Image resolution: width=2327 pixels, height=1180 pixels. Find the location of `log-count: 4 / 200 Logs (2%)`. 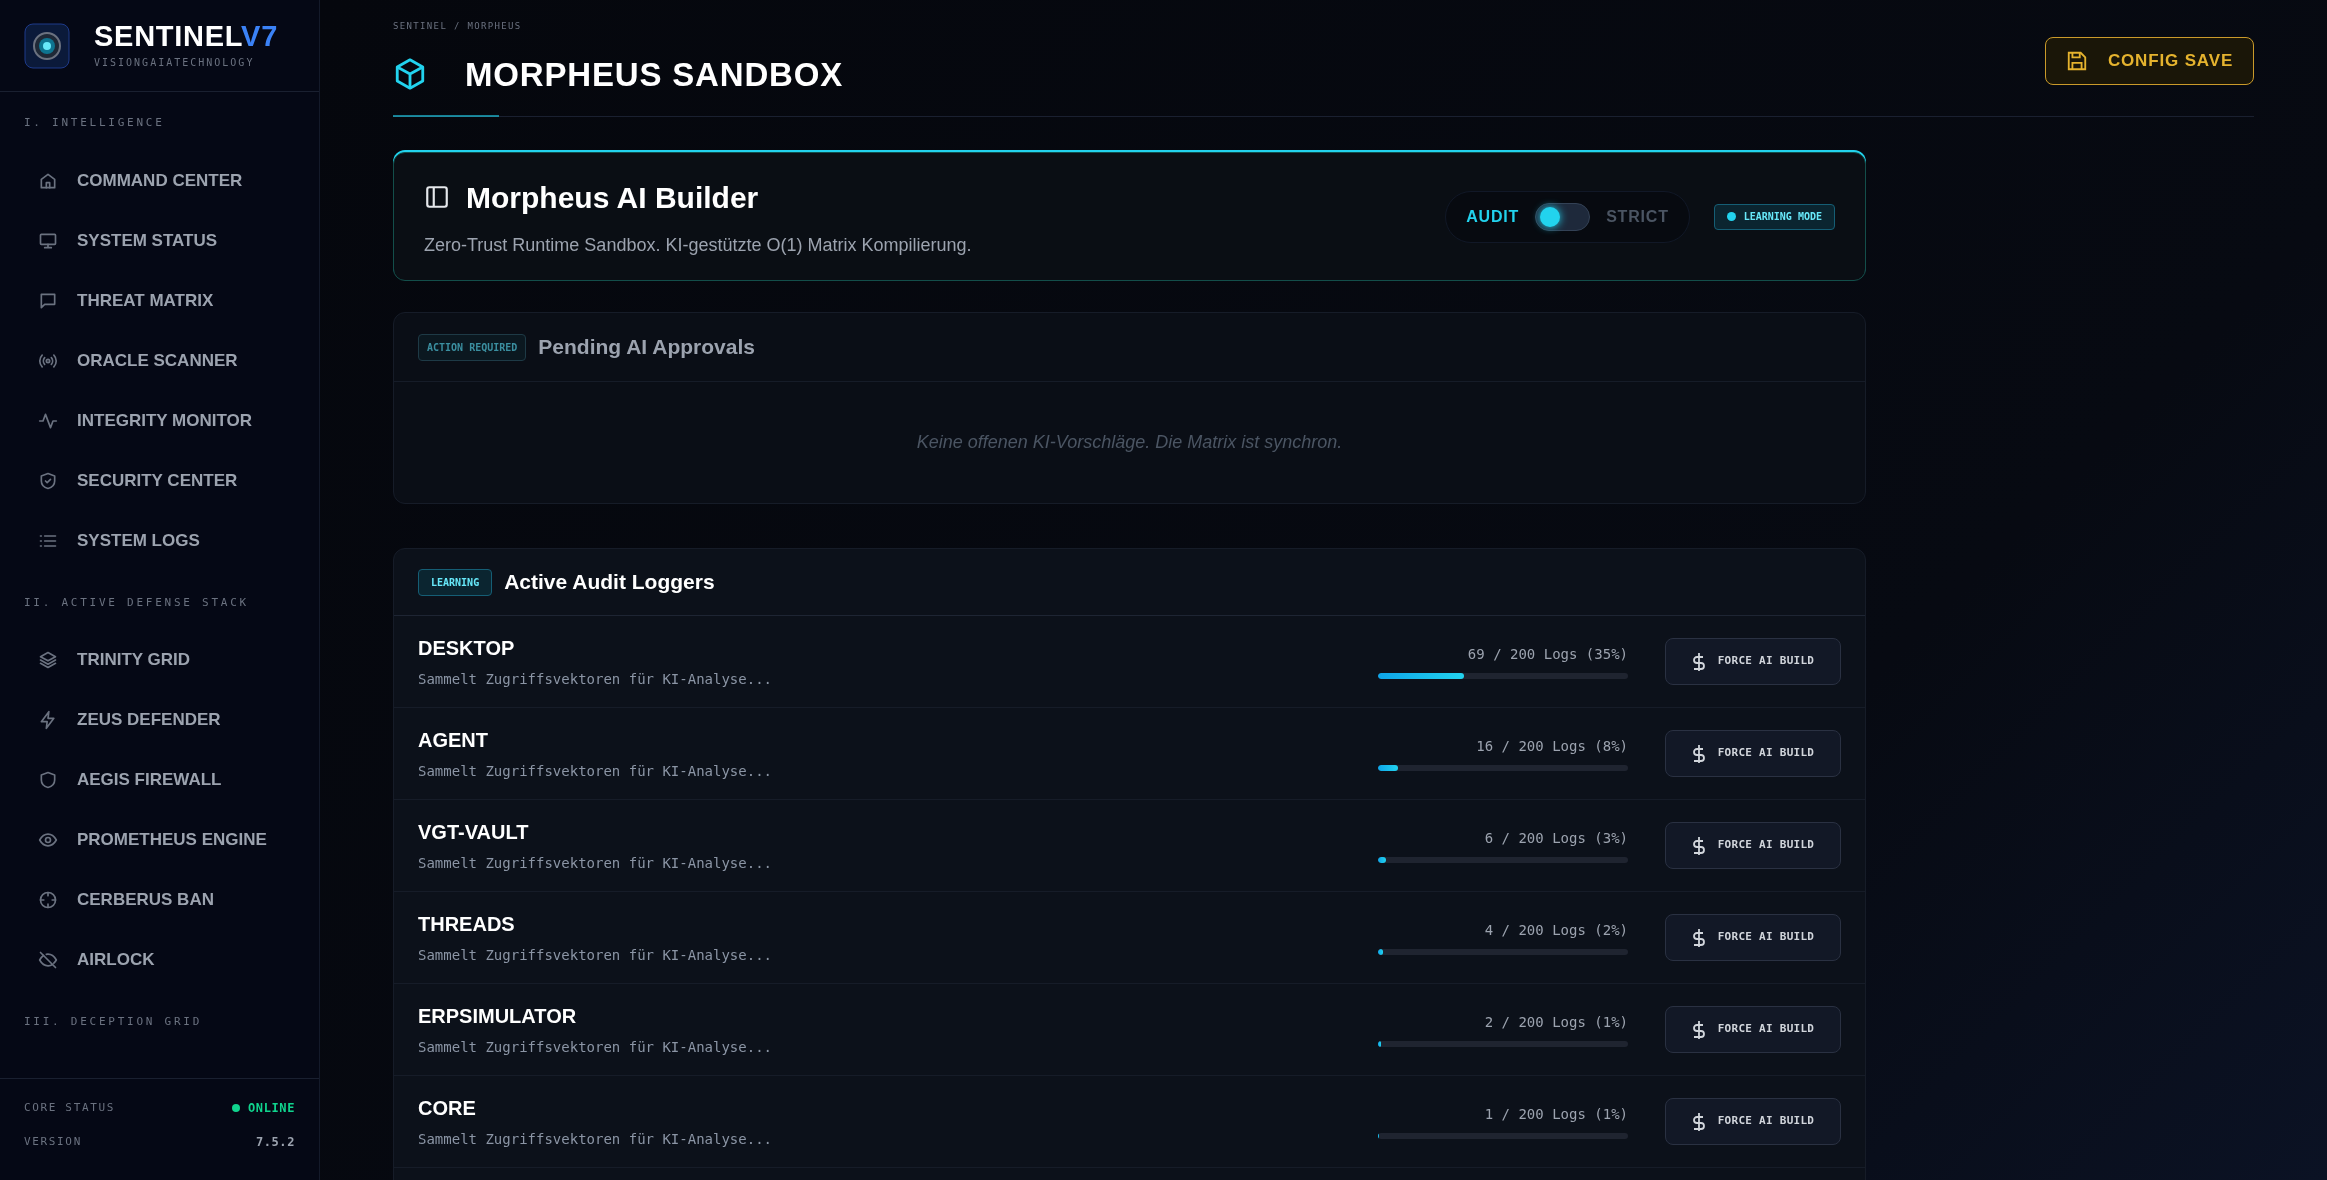

log-count: 4 / 200 Logs (2%) is located at coordinates (1556, 930).